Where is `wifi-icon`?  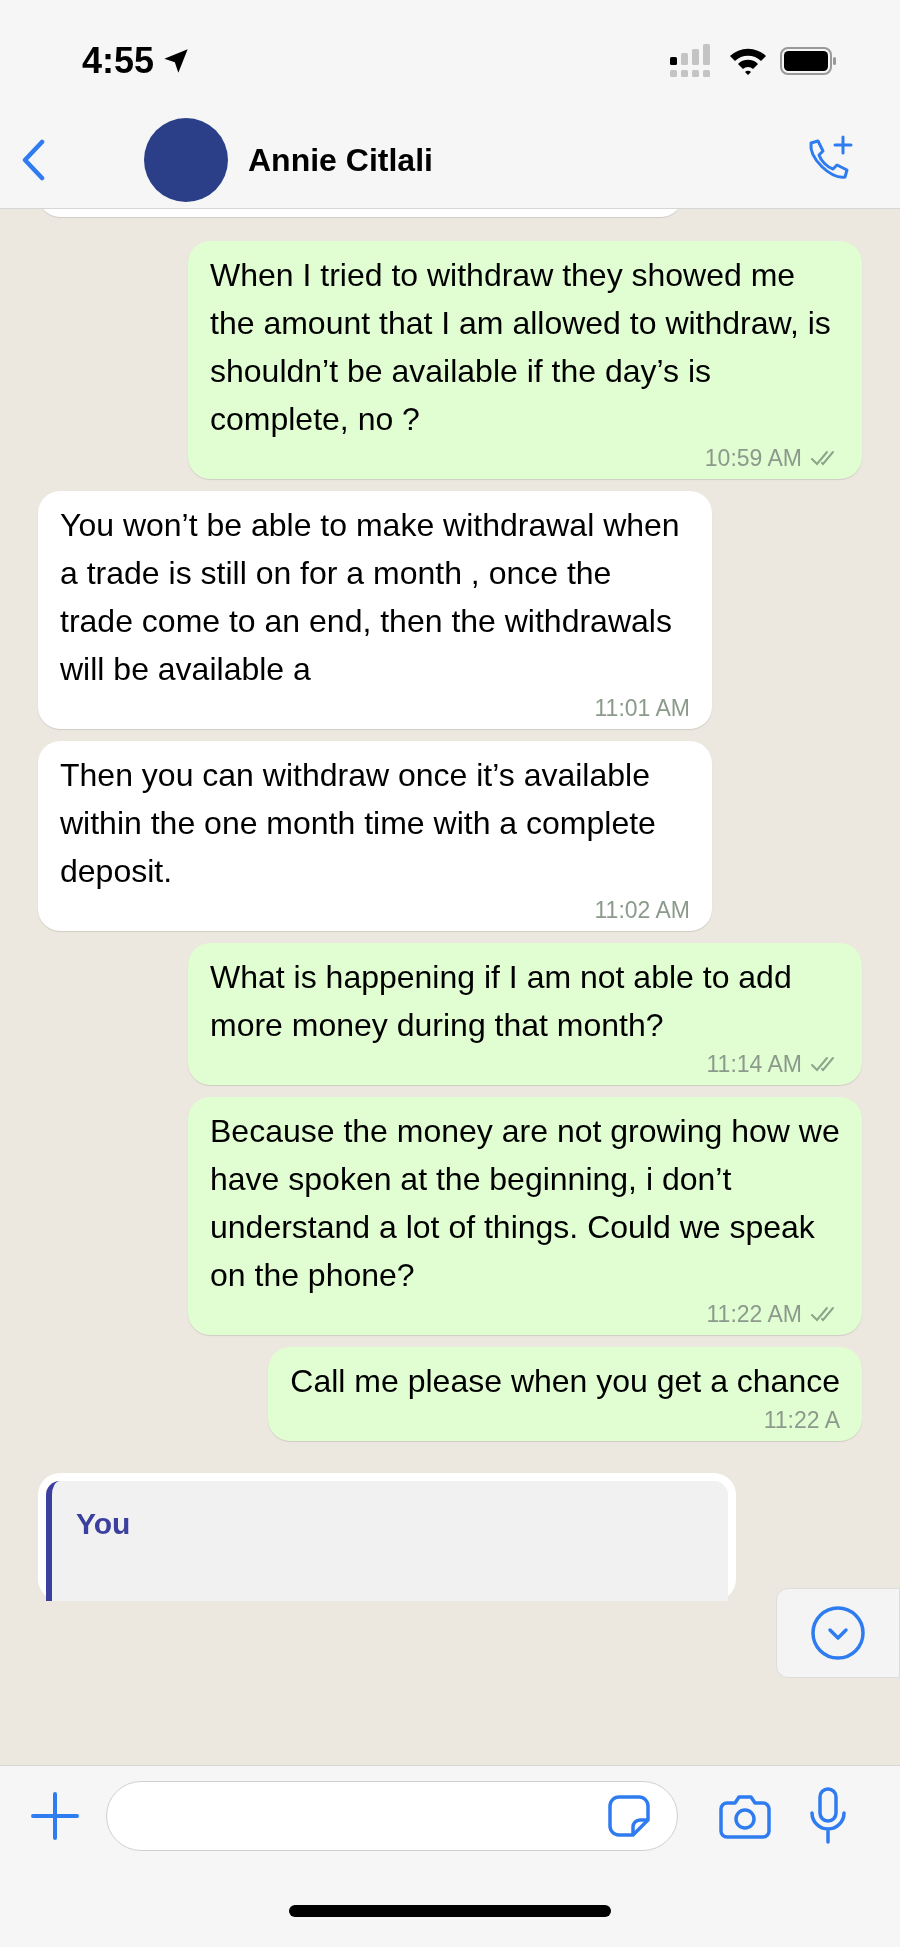
wifi-icon is located at coordinates (748, 61).